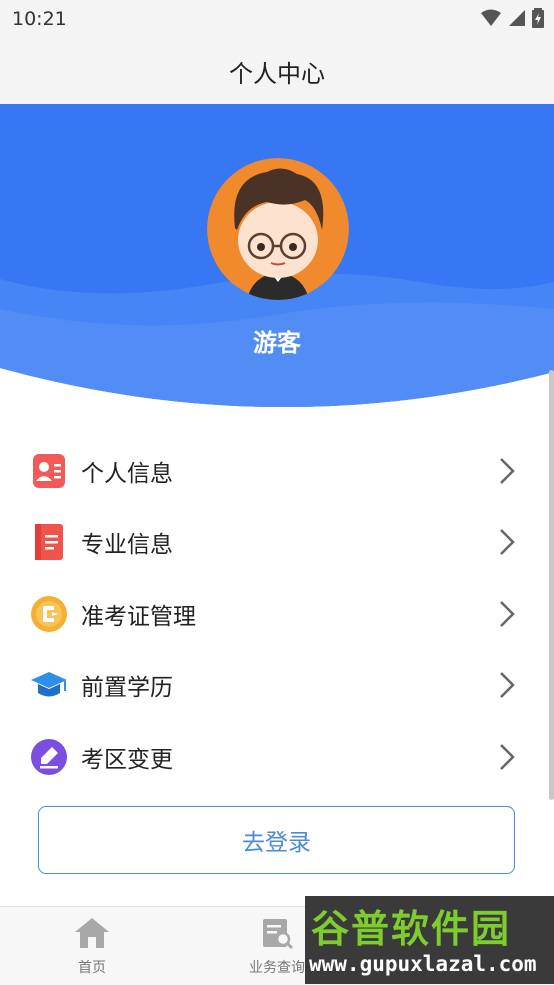  I want to click on graduation-cap-icon, so click(49, 685).